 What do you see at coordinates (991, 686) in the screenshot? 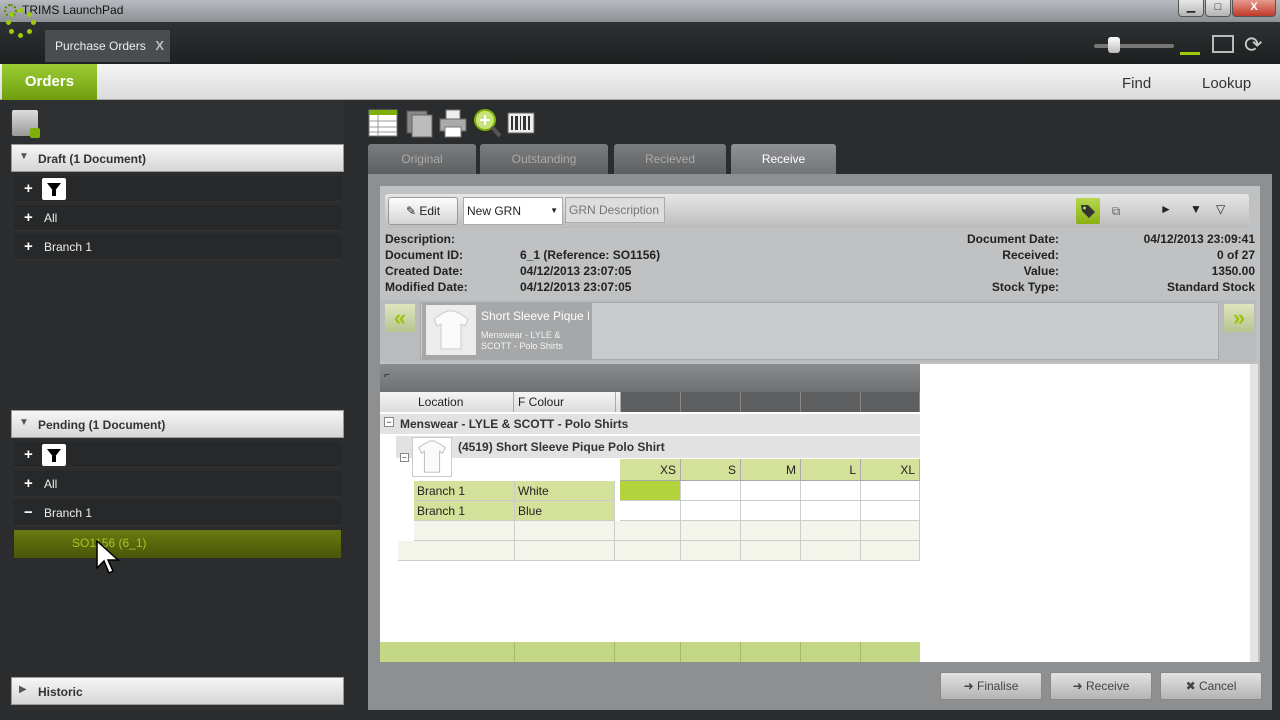
I see `finalise-button: ➜ Finalise` at bounding box center [991, 686].